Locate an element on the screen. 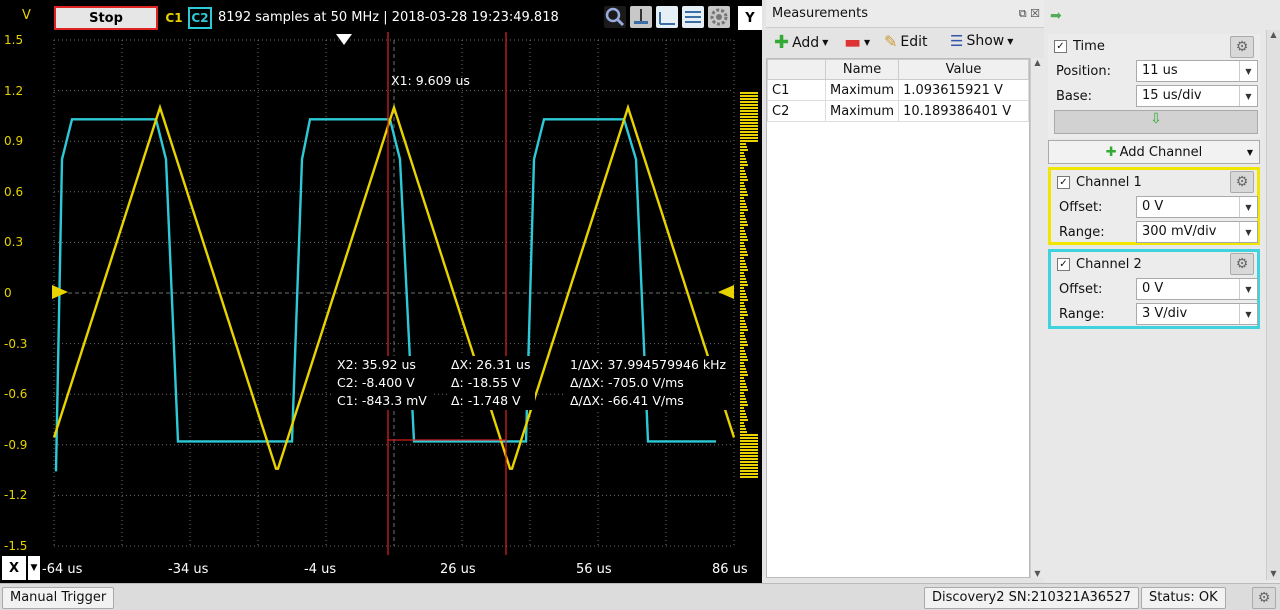 The image size is (1280, 610). remove-measurement-button: ▬ ▼ is located at coordinates (857, 42).